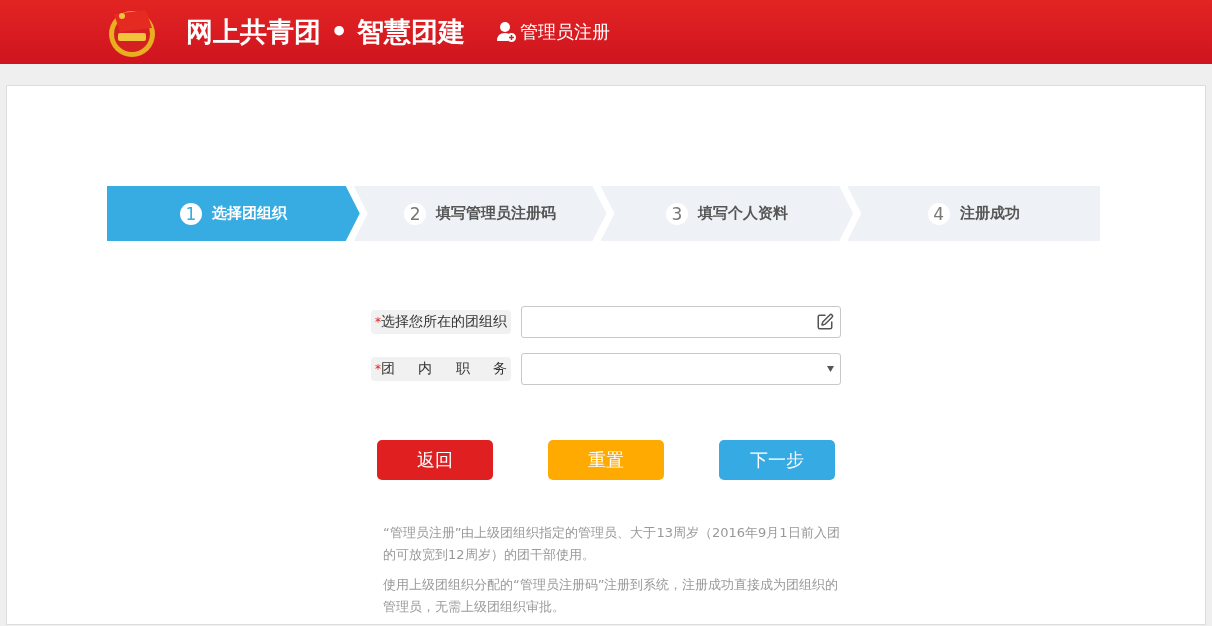 The height and width of the screenshot is (626, 1212). I want to click on step-label: 填写管理员注册码, so click(496, 213).